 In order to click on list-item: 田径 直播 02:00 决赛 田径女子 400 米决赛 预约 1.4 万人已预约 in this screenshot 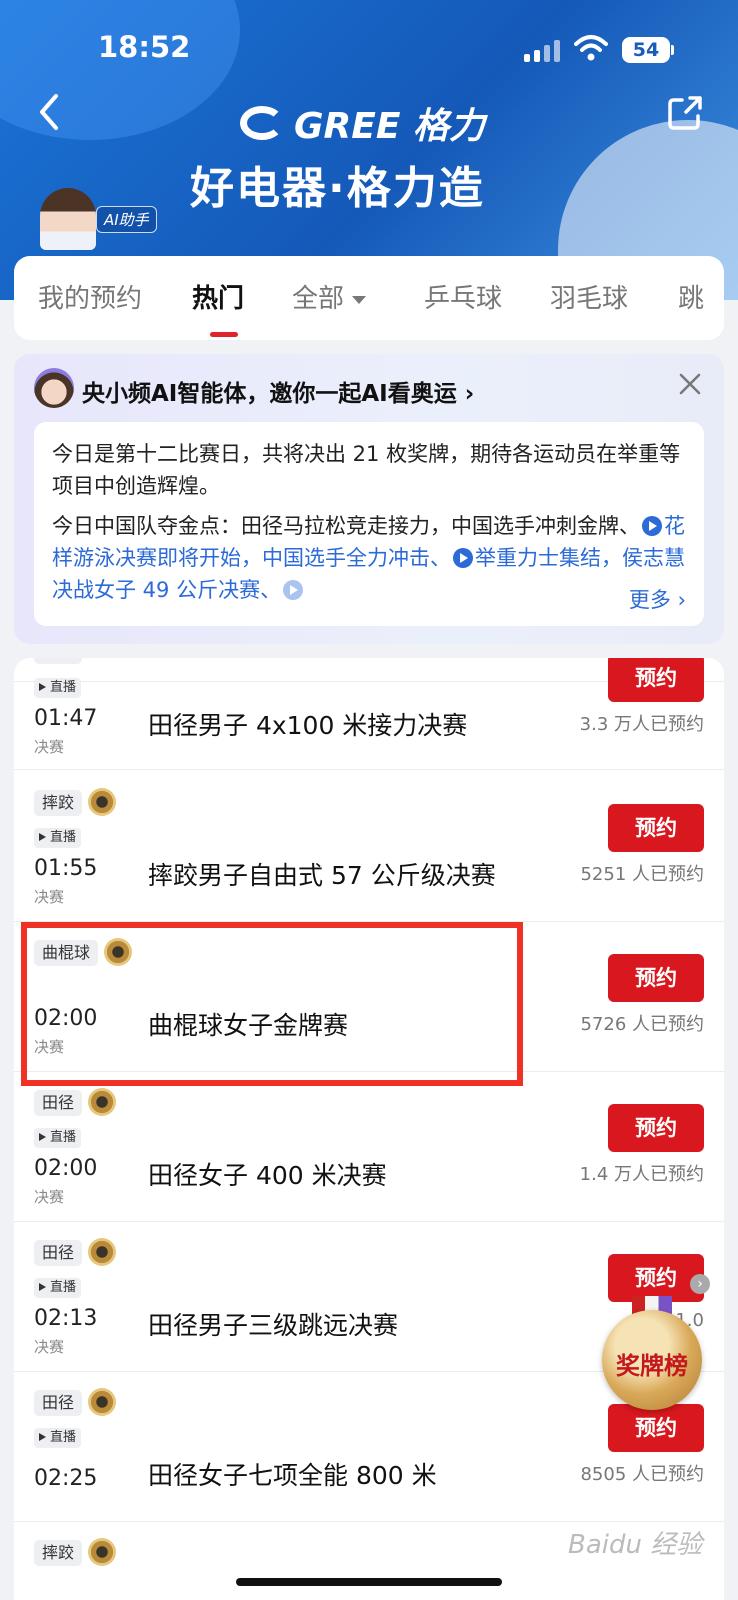, I will do `click(369, 1146)`.